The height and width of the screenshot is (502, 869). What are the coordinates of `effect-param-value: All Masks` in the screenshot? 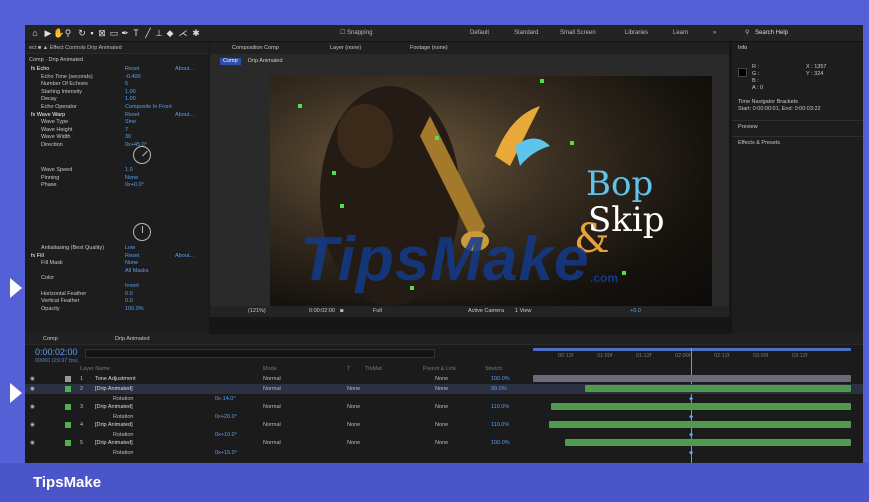 It's located at (137, 271).